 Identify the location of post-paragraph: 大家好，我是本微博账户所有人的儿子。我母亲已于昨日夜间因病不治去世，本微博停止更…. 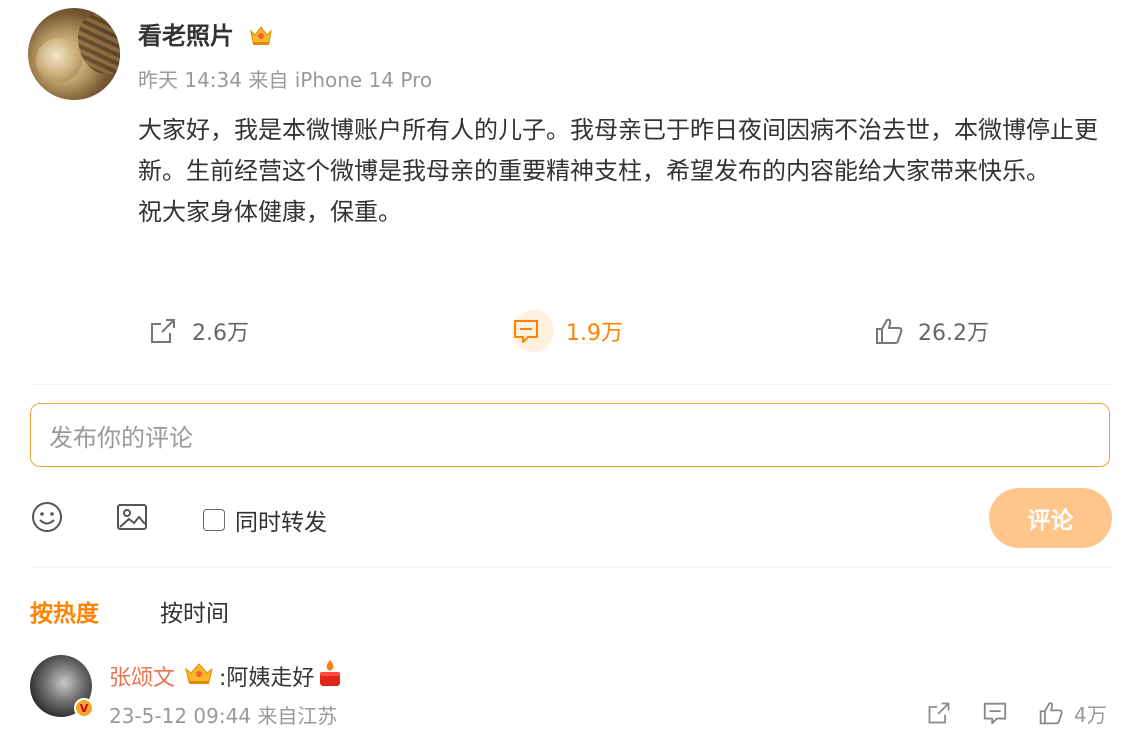
(618, 150).